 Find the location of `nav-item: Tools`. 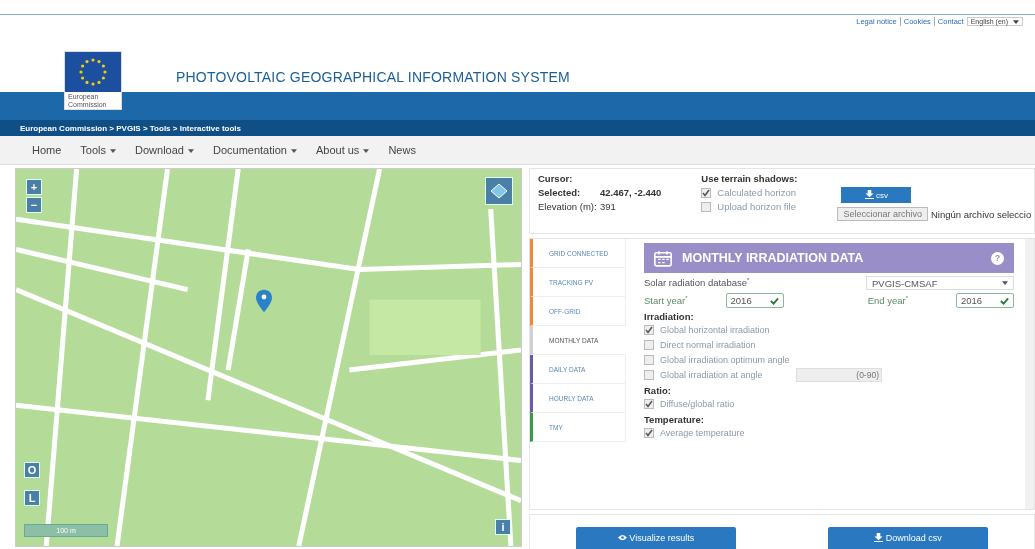

nav-item: Tools is located at coordinates (98, 150).